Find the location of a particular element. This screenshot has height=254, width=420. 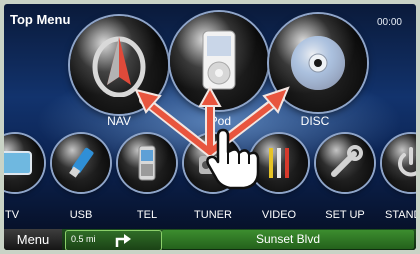

bottom-bar: Menu 0.5 mi Sunset Blvd is located at coordinates (210, 239).